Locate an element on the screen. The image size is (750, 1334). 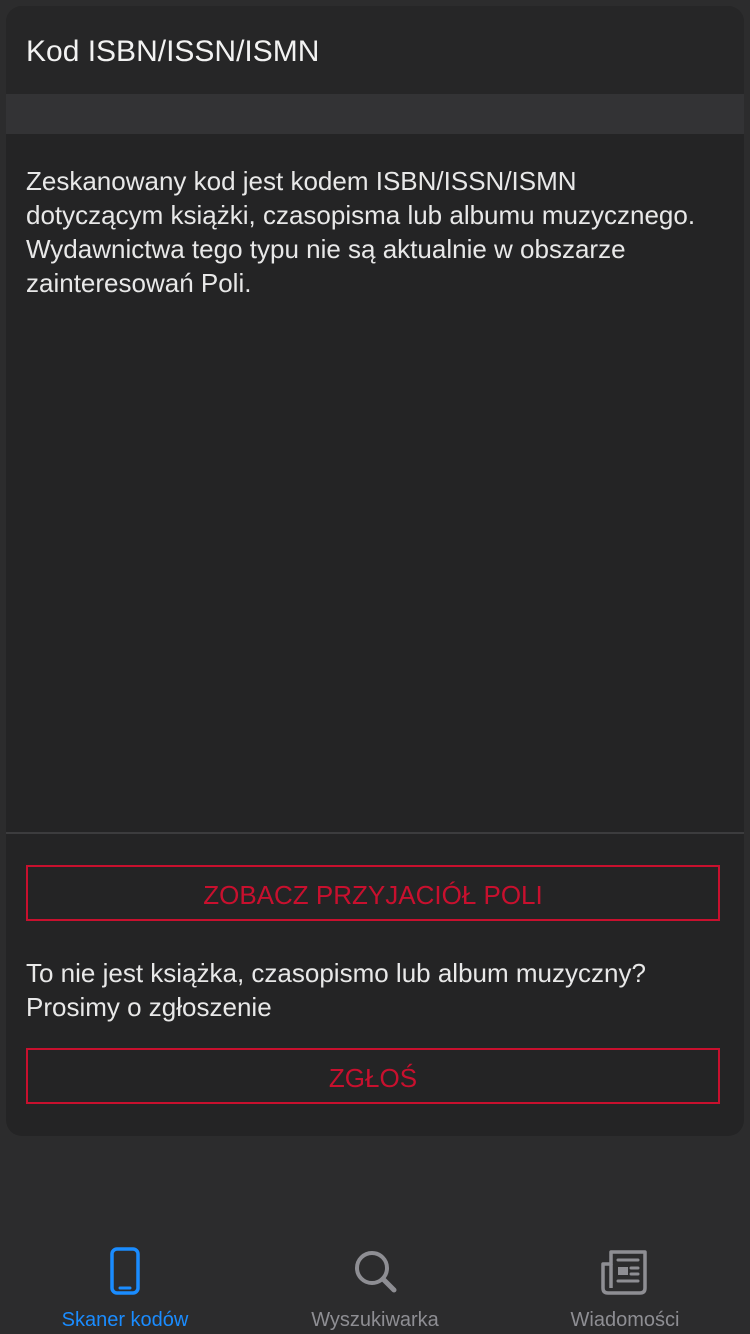
search-icon is located at coordinates (376, 1272).